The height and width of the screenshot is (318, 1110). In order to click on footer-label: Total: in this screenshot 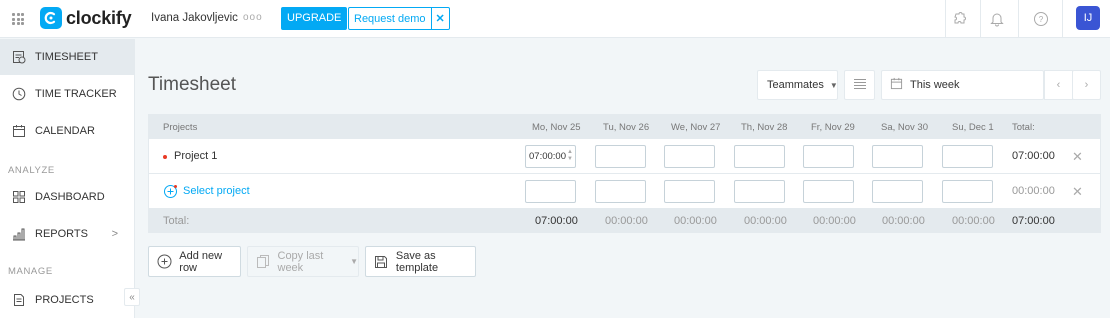, I will do `click(176, 221)`.